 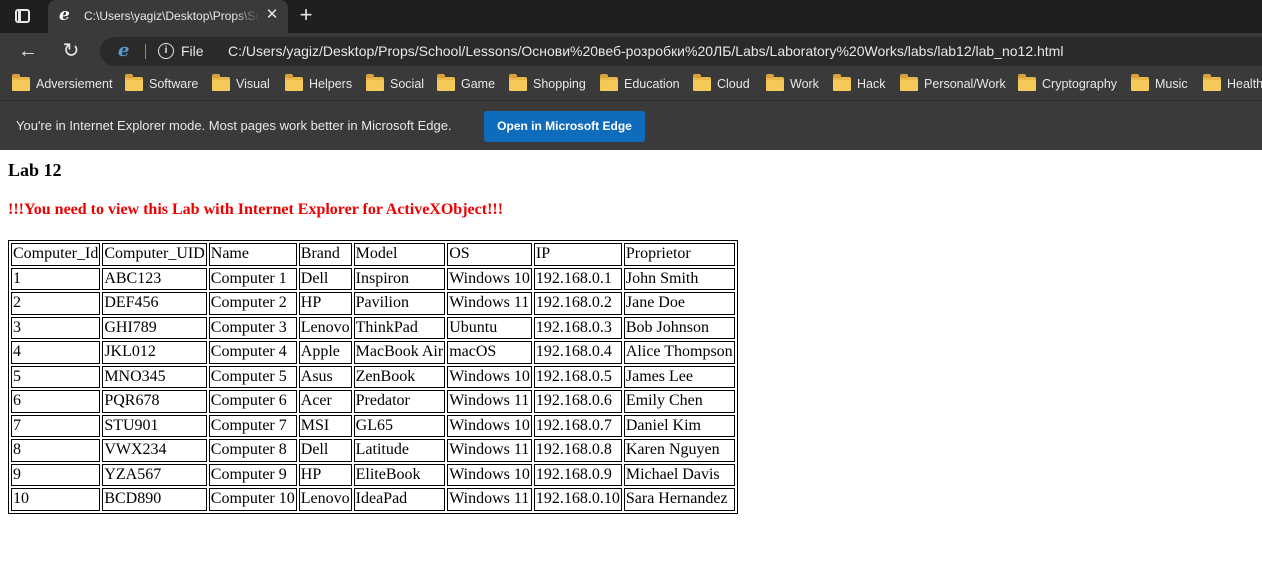 What do you see at coordinates (154, 425) in the screenshot?
I see `table-cell: STU901` at bounding box center [154, 425].